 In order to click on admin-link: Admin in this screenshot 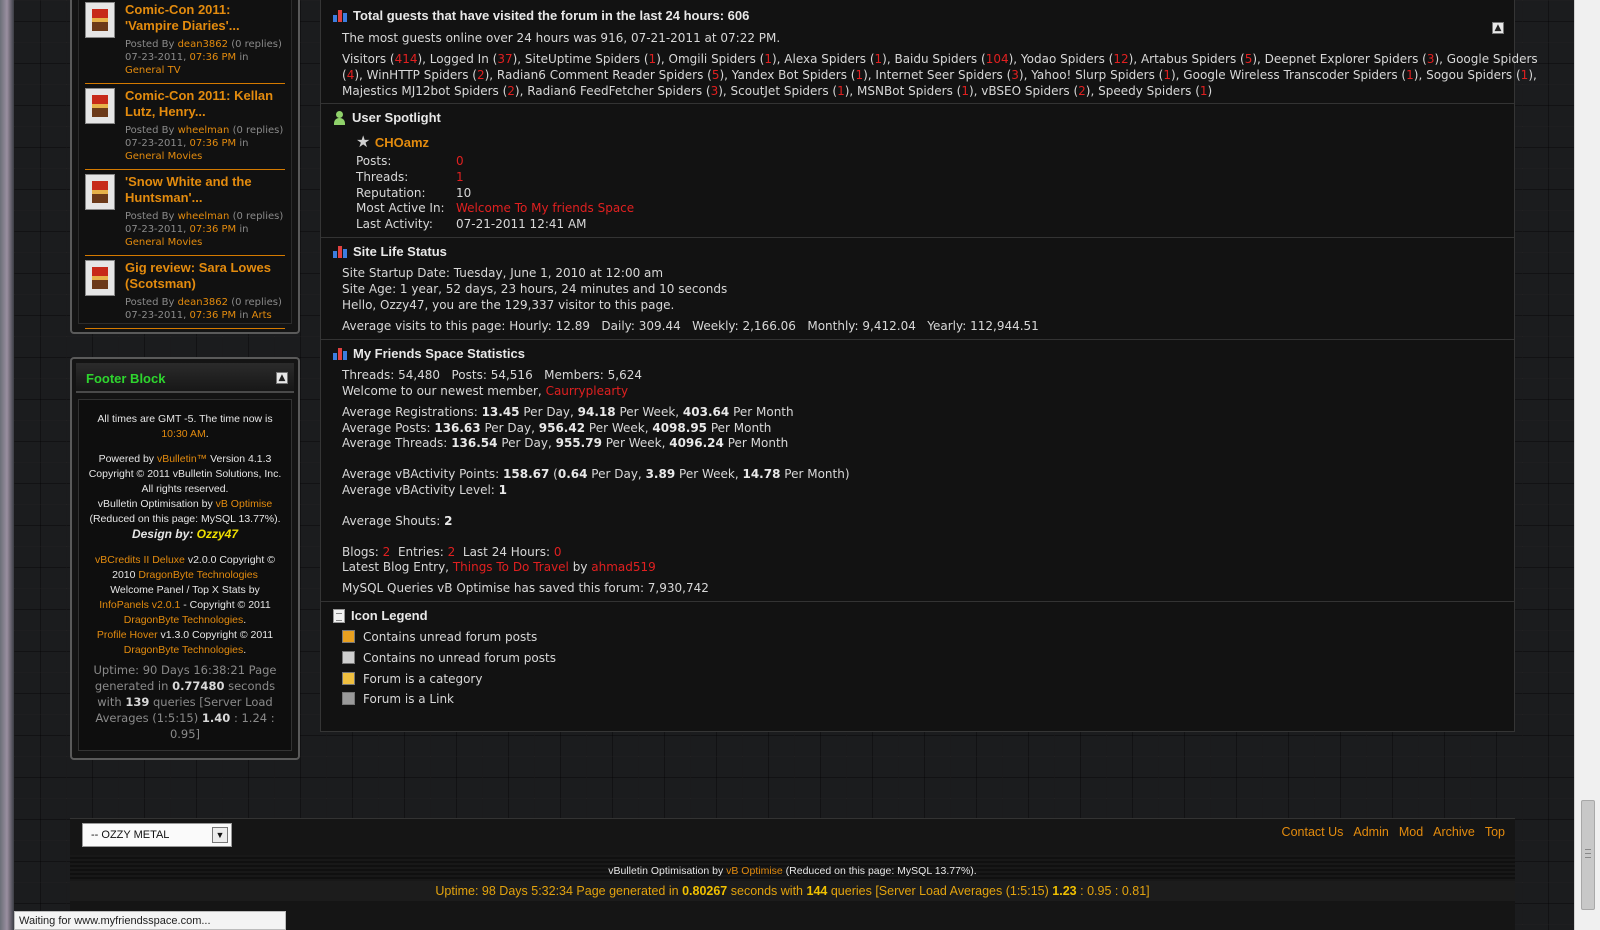, I will do `click(1370, 832)`.